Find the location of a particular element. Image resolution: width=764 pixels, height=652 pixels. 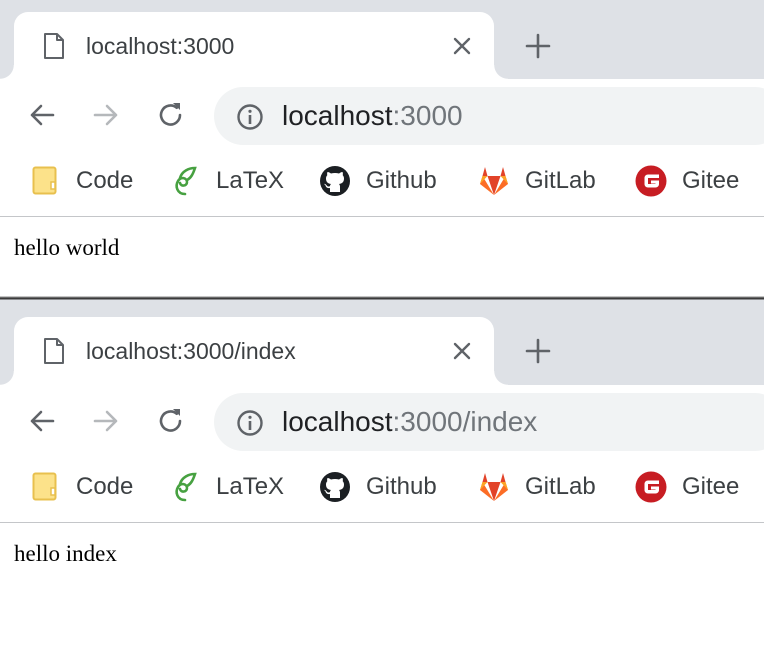

tab-active: localhost:3000 is located at coordinates (254, 45).